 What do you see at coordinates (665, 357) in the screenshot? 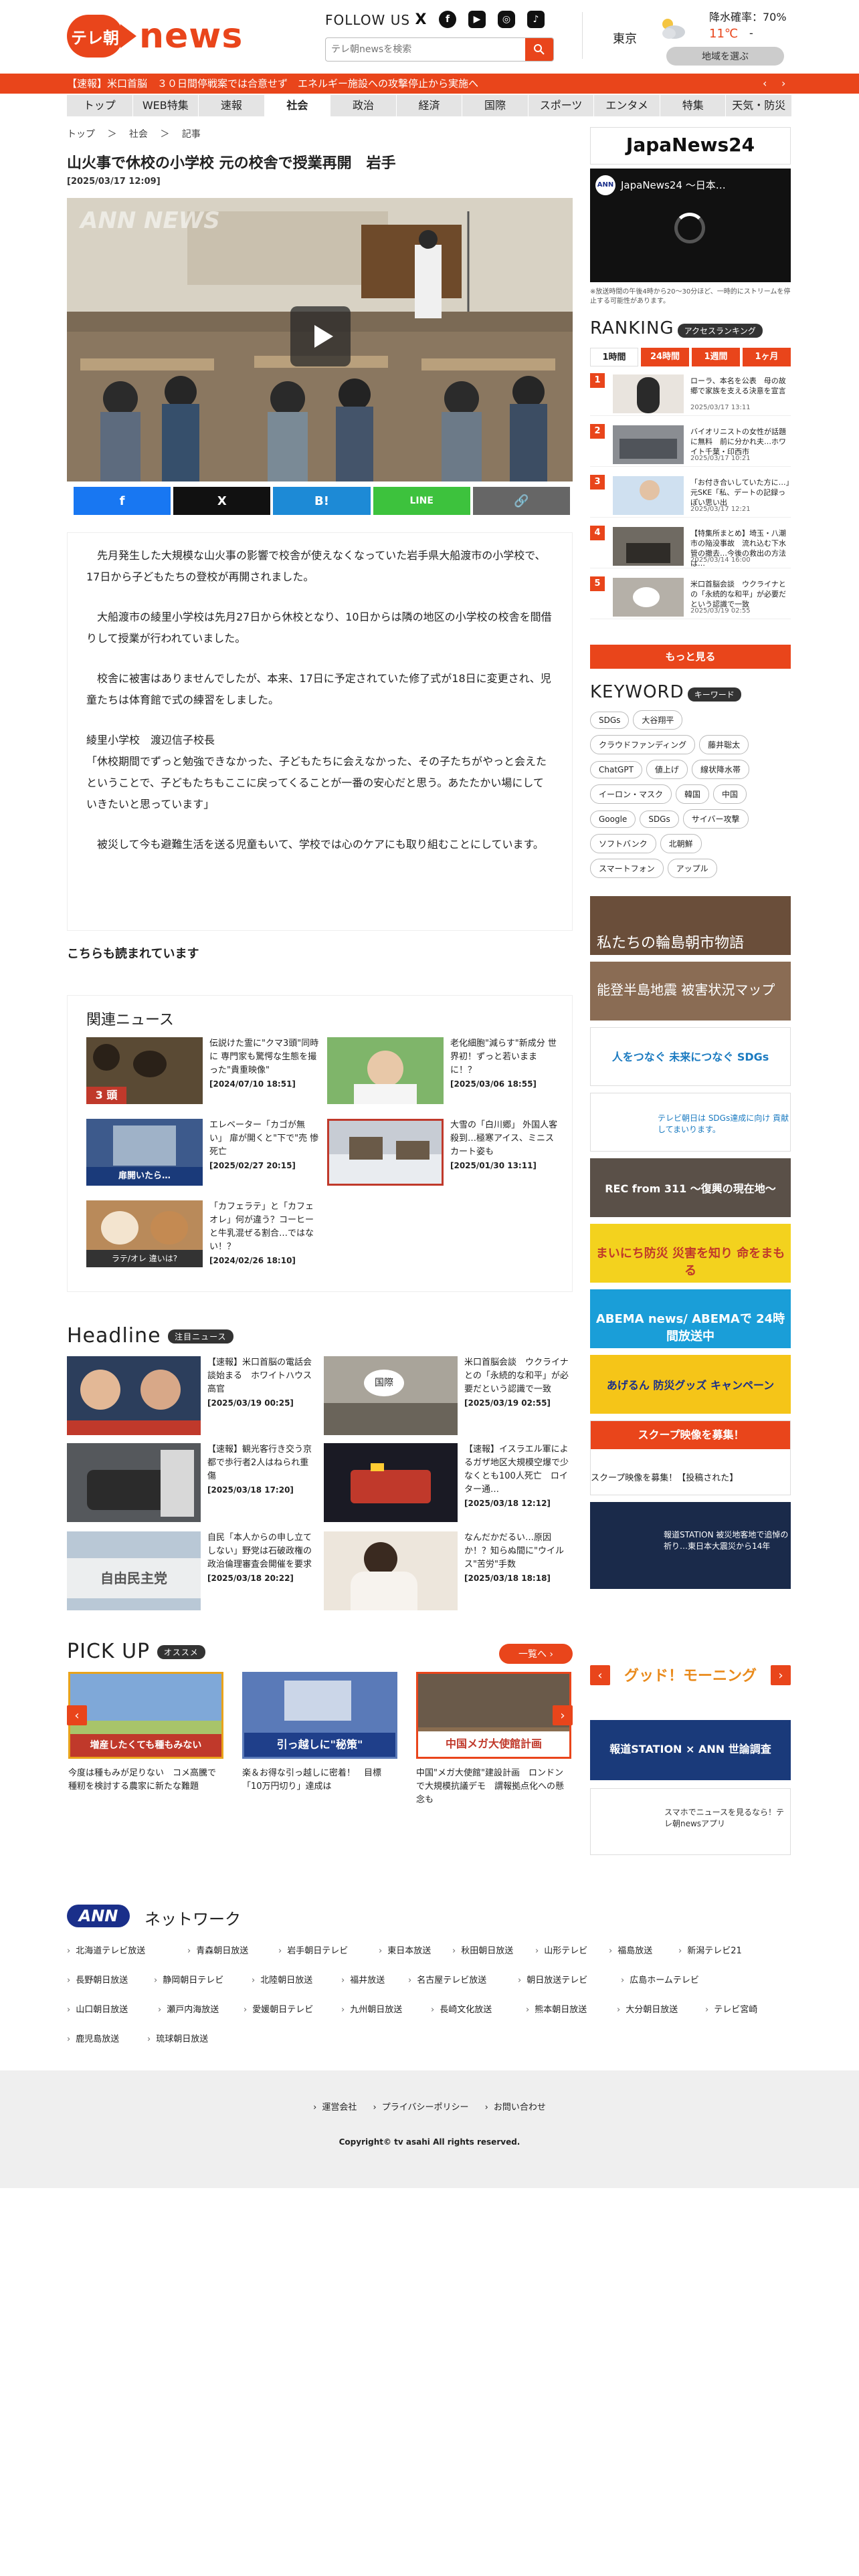
I see `ranking-tab-24h: 24時間` at bounding box center [665, 357].